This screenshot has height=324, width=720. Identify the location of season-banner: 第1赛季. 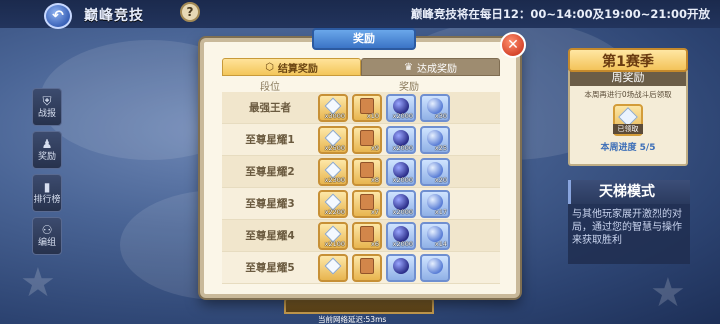
(628, 60).